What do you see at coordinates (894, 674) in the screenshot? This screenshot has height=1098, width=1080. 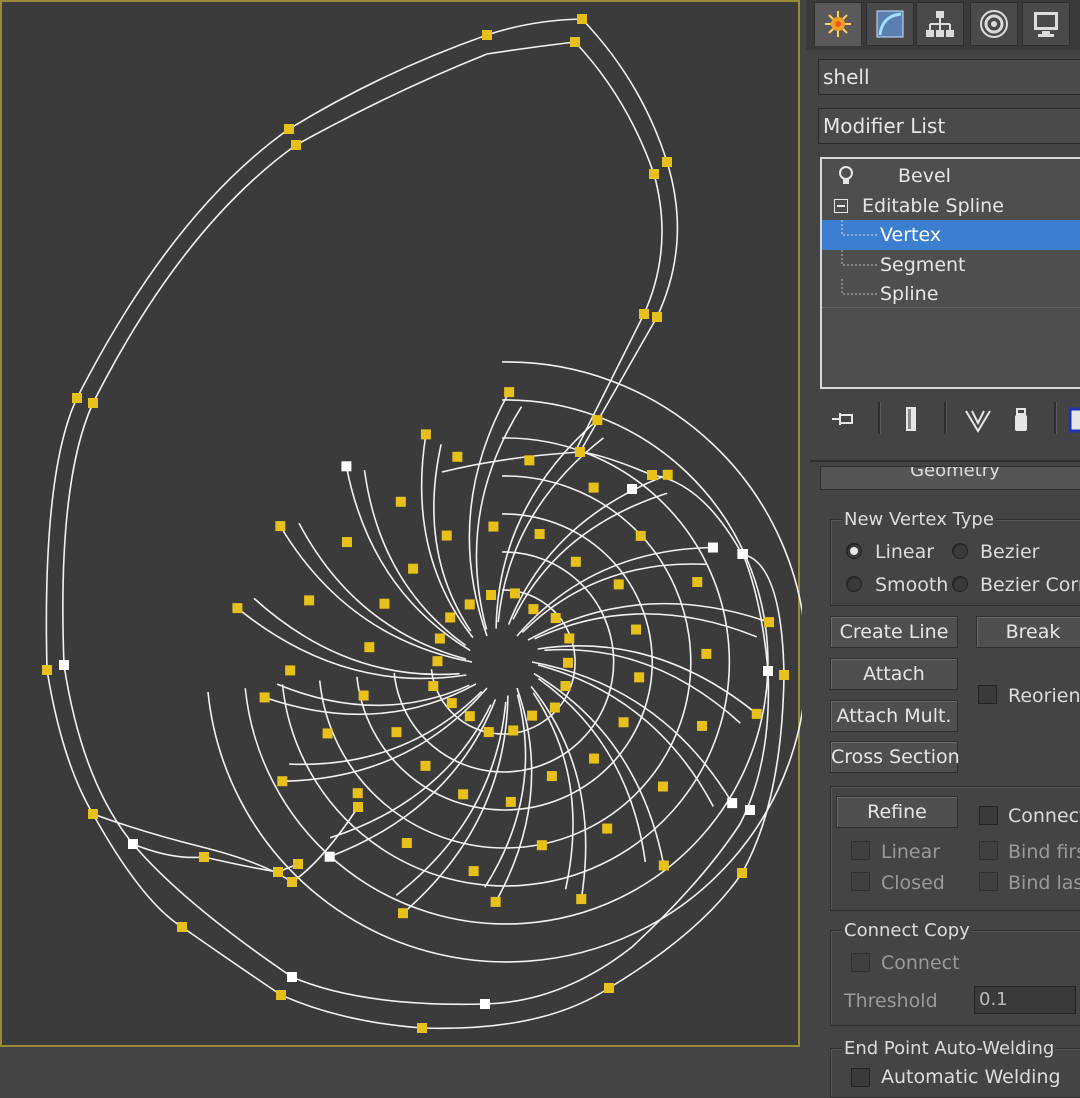 I see `attach-button: Attach` at bounding box center [894, 674].